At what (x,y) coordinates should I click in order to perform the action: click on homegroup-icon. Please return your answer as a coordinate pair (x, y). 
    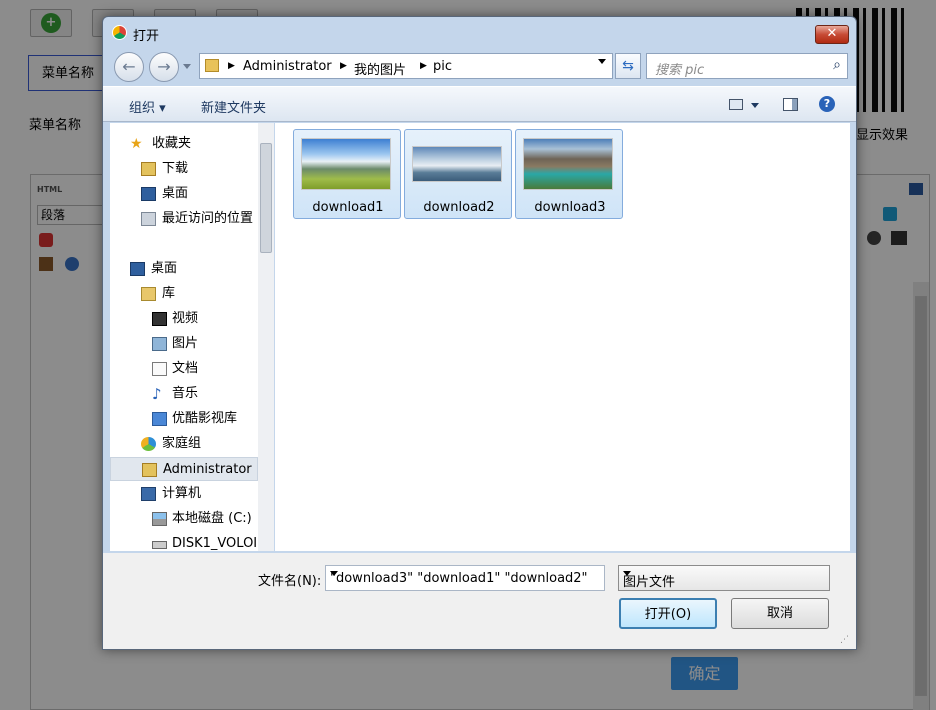
    Looking at the image, I should click on (148, 444).